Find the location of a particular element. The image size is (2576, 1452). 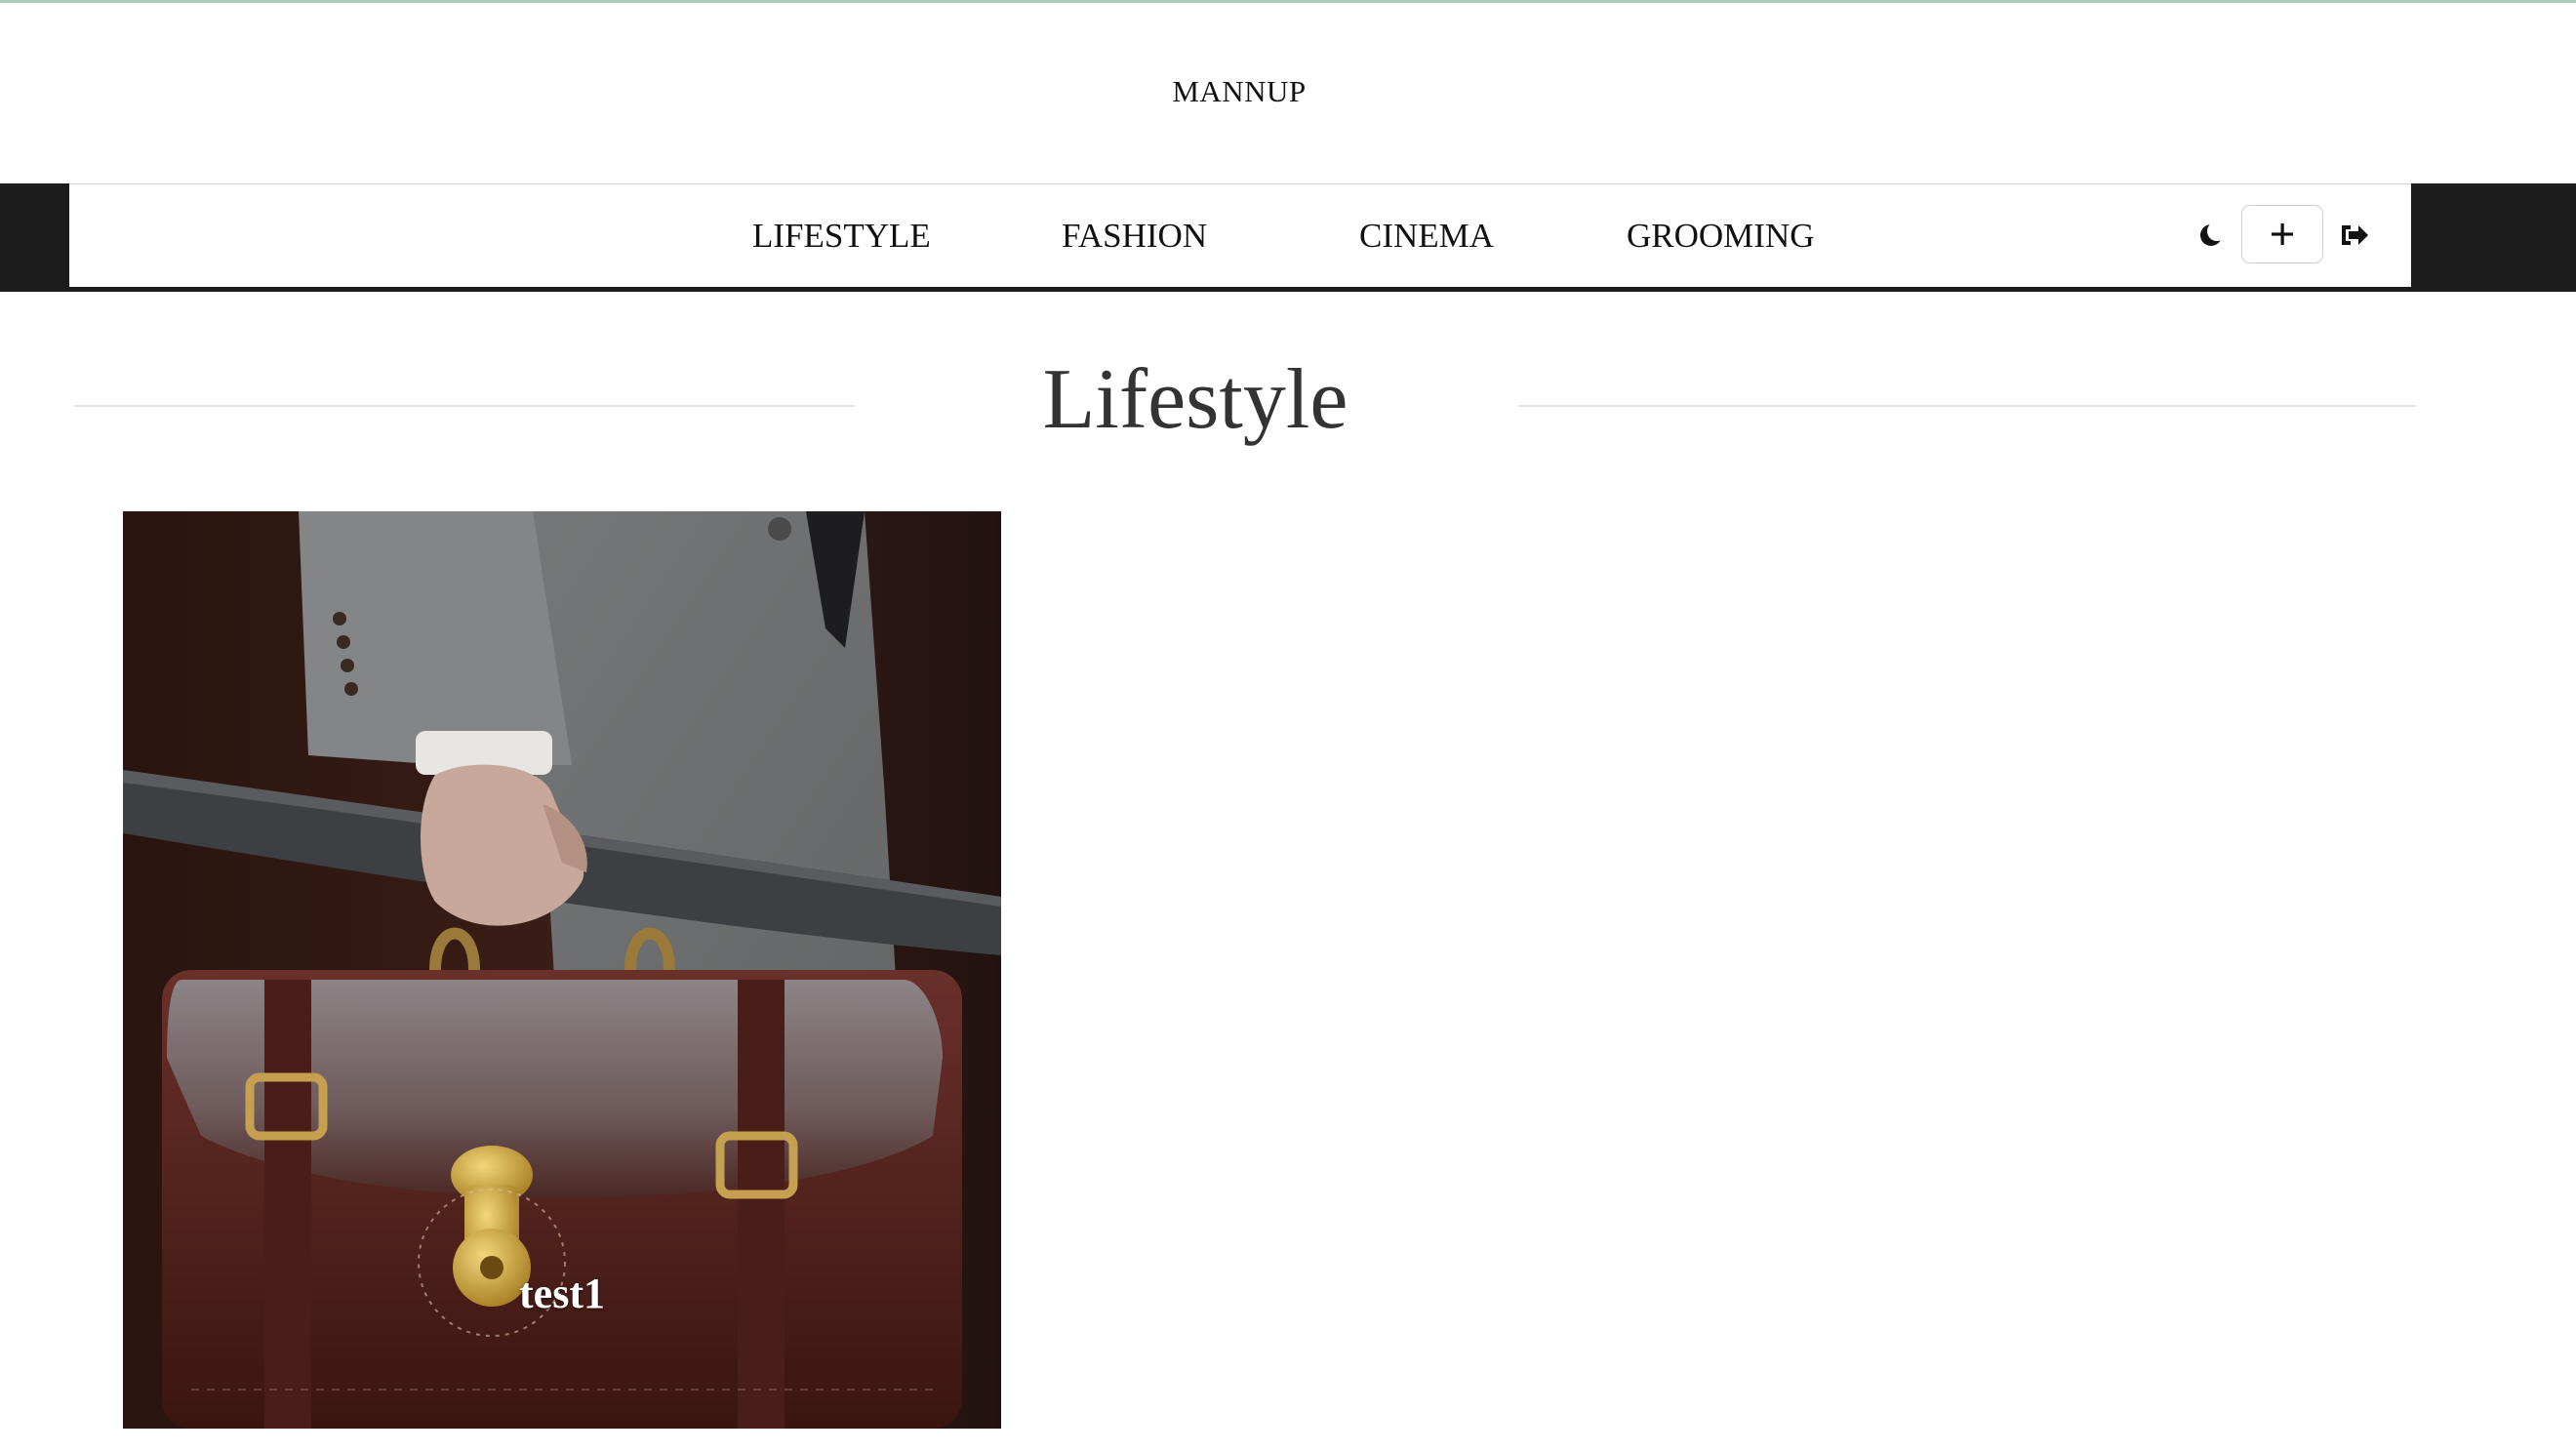

logout-button is located at coordinates (2354, 235).